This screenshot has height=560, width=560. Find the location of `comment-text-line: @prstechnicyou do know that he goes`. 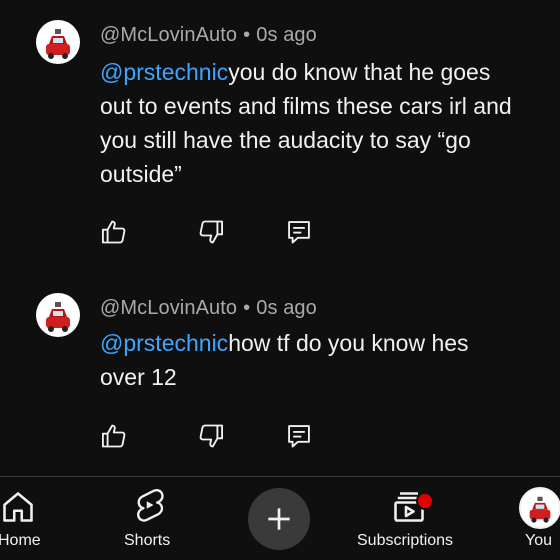

comment-text-line: @prstechnicyou do know that he goes is located at coordinates (329, 72).